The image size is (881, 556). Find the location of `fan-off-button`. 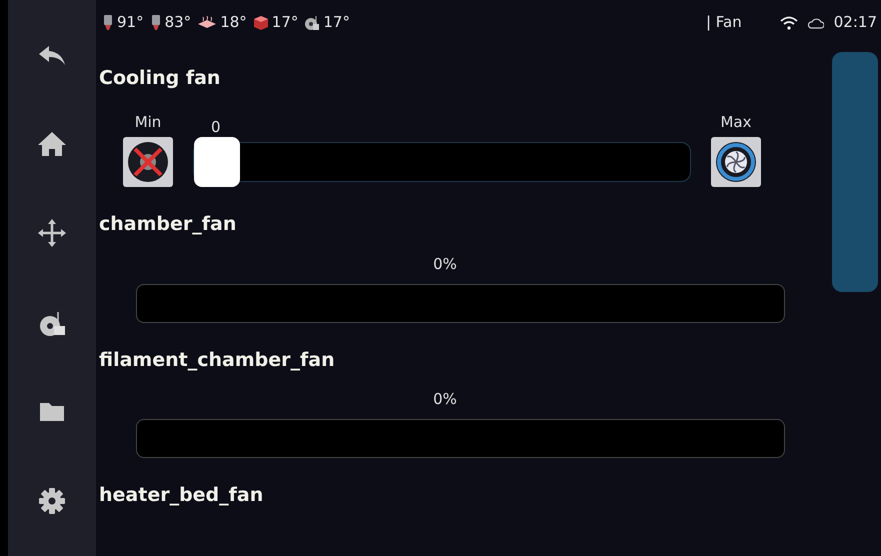

fan-off-button is located at coordinates (148, 162).